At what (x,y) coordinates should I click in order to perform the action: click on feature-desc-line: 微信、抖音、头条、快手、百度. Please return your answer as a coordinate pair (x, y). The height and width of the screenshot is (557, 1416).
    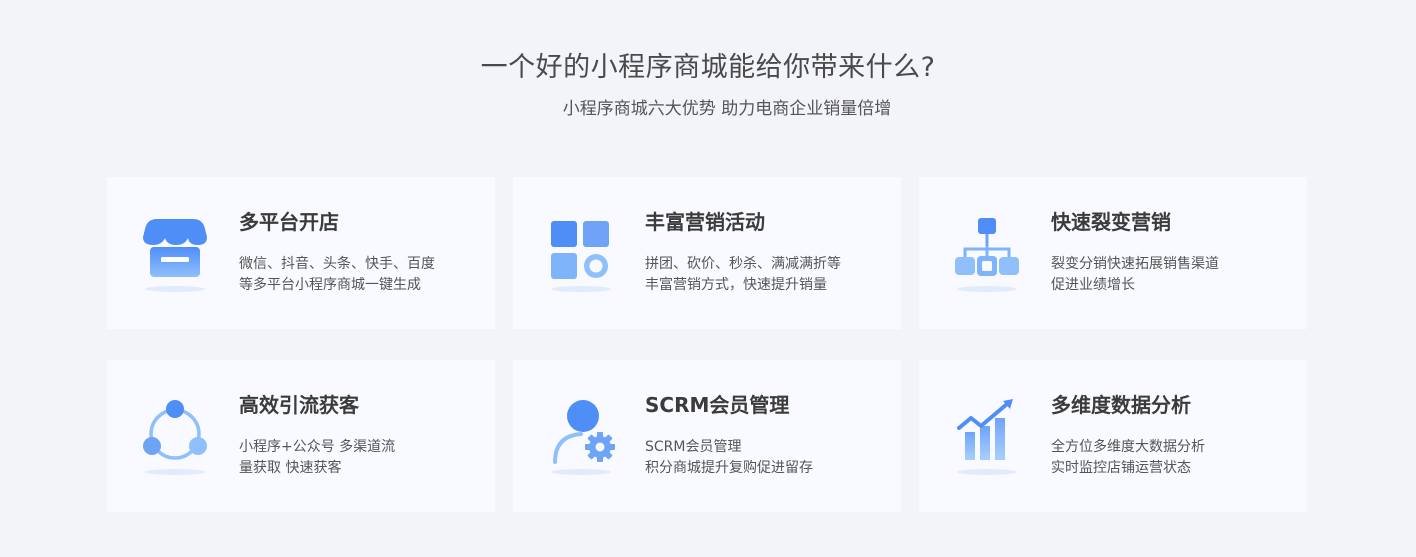
    Looking at the image, I should click on (337, 264).